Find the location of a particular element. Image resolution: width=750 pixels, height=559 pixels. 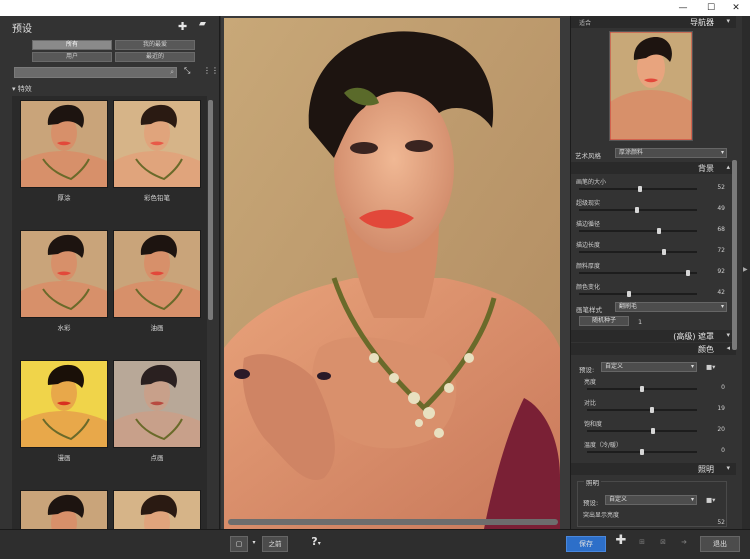

help-icon: ?▾ is located at coordinates (316, 543).